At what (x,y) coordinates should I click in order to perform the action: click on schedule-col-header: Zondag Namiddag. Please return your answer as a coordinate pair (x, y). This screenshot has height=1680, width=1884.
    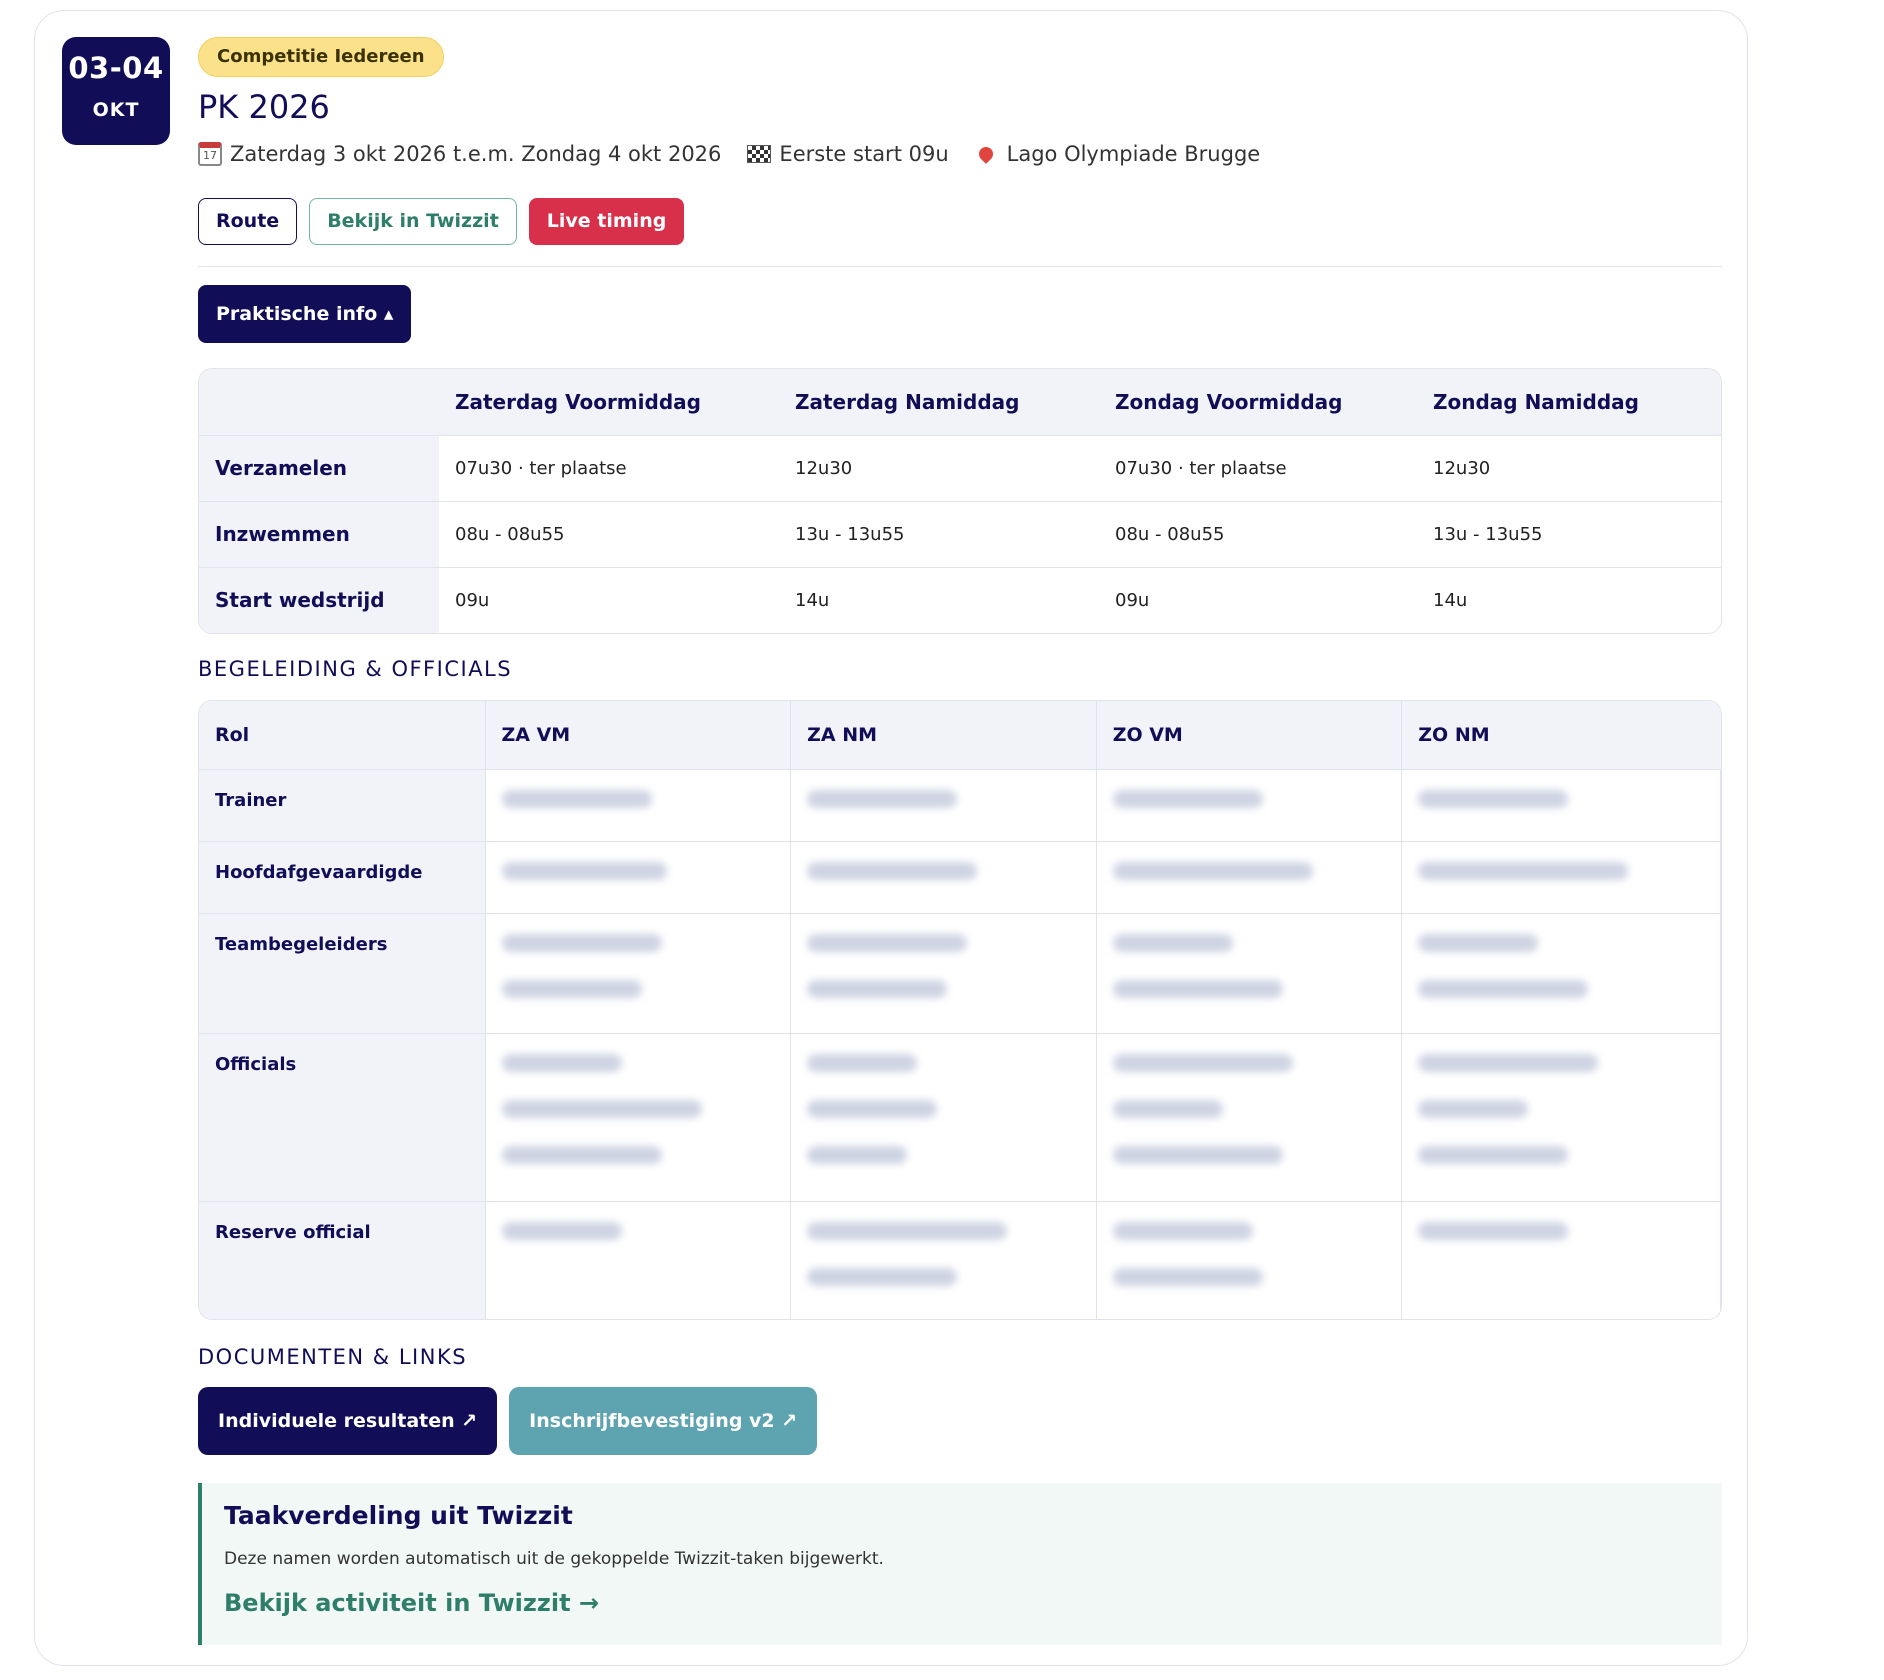
    Looking at the image, I should click on (1569, 402).